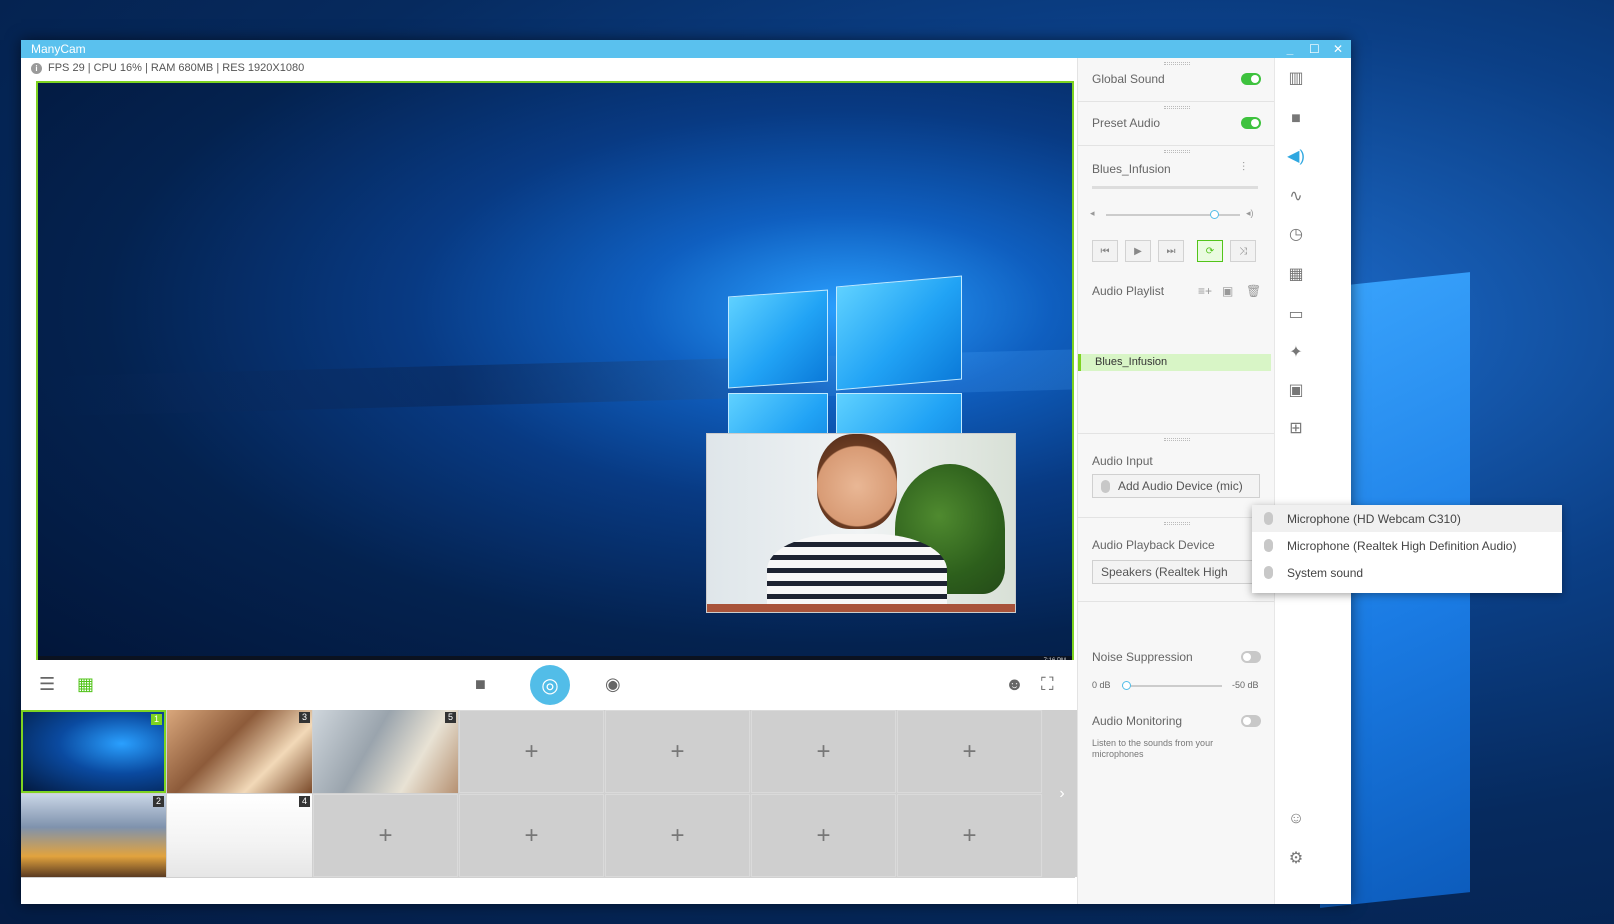 Image resolution: width=1614 pixels, height=924 pixels. What do you see at coordinates (1153, 545) in the screenshot?
I see `playback-device-label: Audio Playback Device` at bounding box center [1153, 545].